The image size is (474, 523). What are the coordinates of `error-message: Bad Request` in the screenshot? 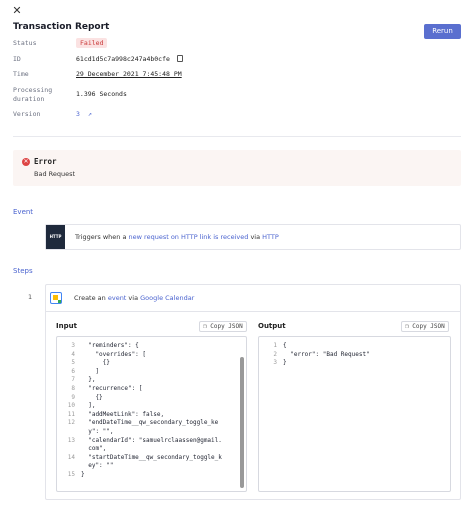 It's located at (55, 174).